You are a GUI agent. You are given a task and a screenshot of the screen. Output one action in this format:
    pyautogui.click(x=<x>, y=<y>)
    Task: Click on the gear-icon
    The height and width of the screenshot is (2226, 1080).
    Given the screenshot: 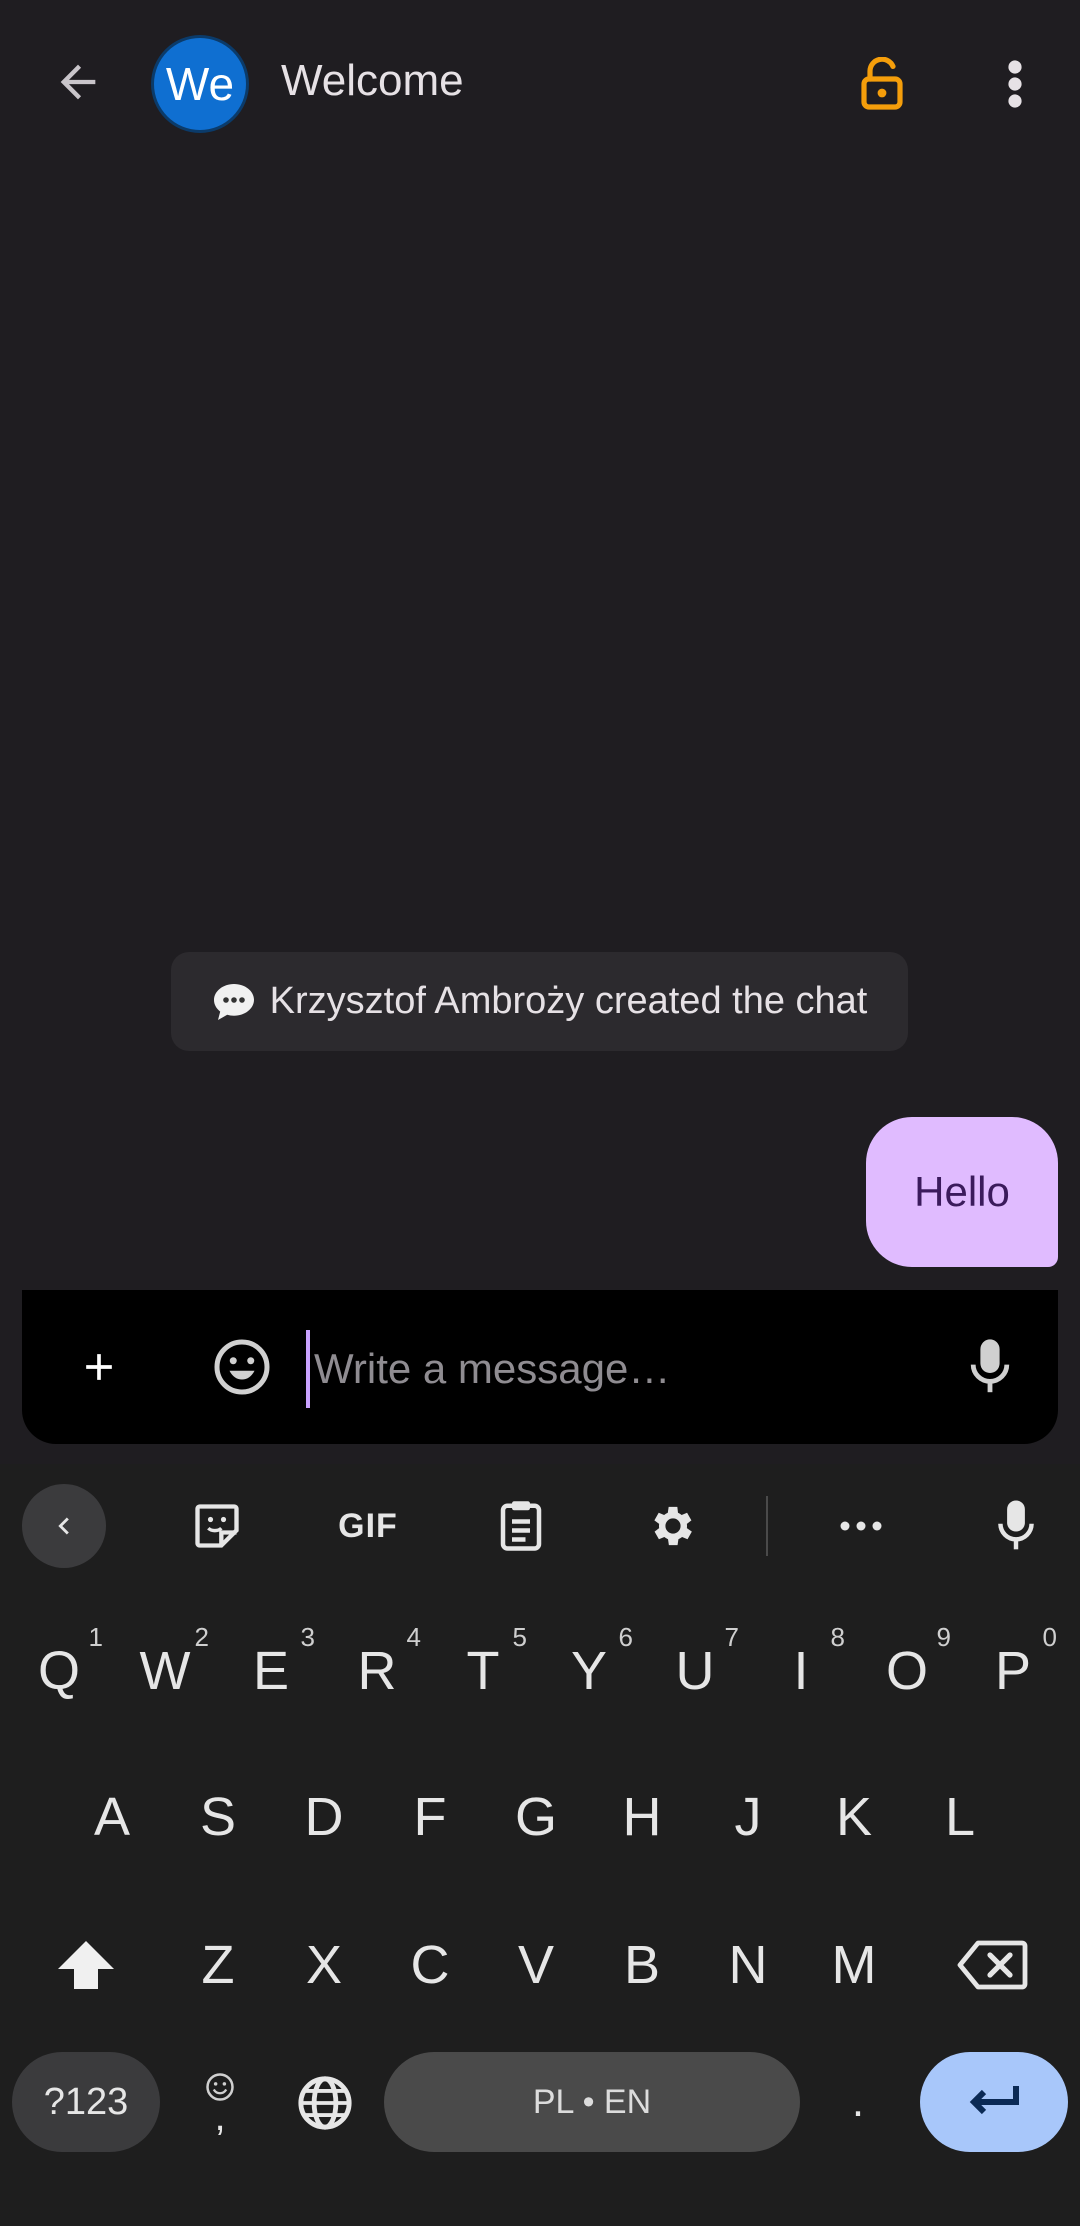 What is the action you would take?
    pyautogui.click(x=673, y=1526)
    